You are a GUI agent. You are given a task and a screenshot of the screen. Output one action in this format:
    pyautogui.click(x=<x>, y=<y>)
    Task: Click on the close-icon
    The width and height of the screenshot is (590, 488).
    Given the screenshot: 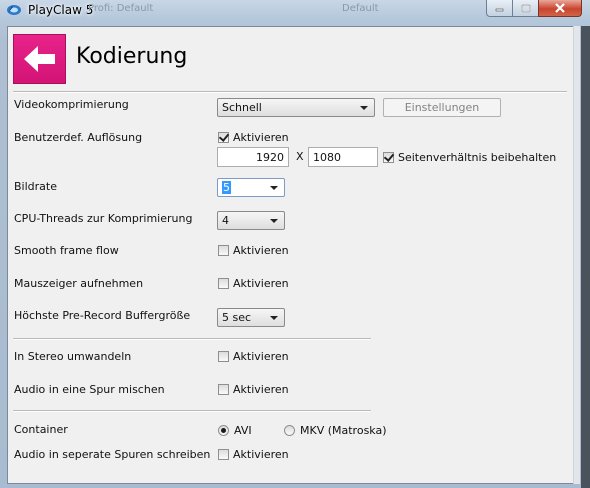 What is the action you would take?
    pyautogui.click(x=560, y=8)
    